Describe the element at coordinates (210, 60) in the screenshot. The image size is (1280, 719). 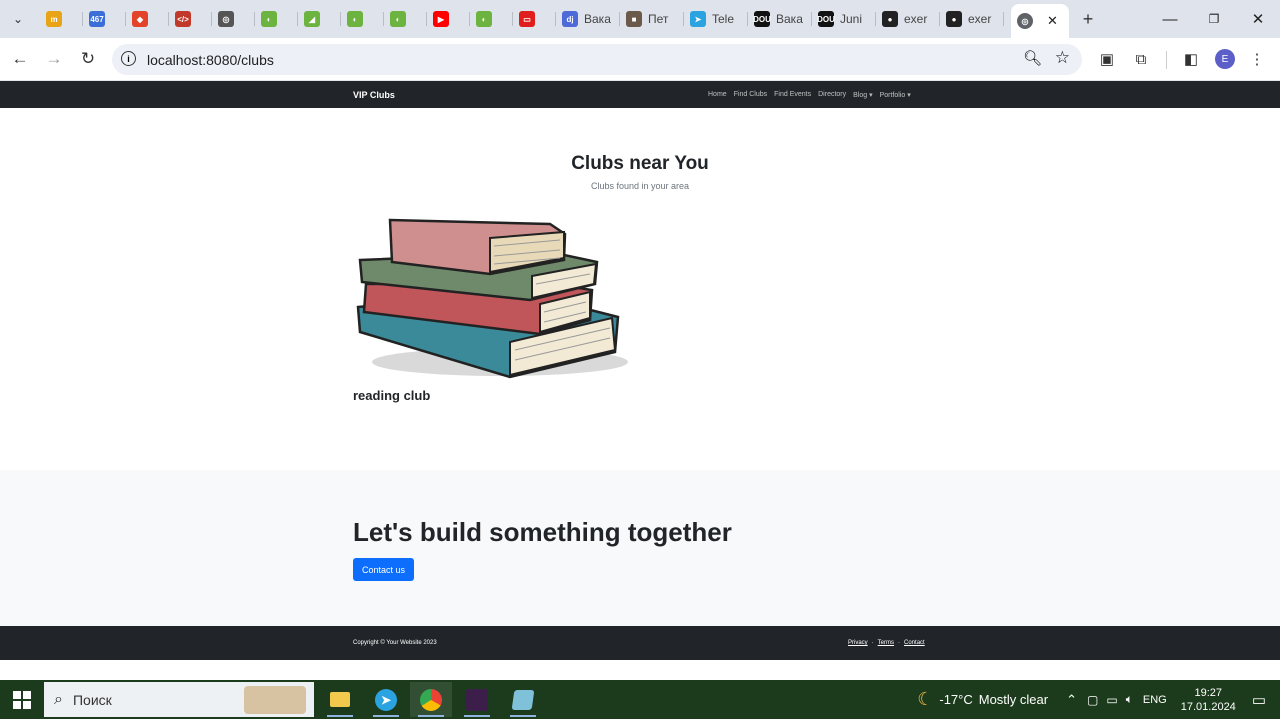
I see `url-text: localhost:8080/clubs` at that location.